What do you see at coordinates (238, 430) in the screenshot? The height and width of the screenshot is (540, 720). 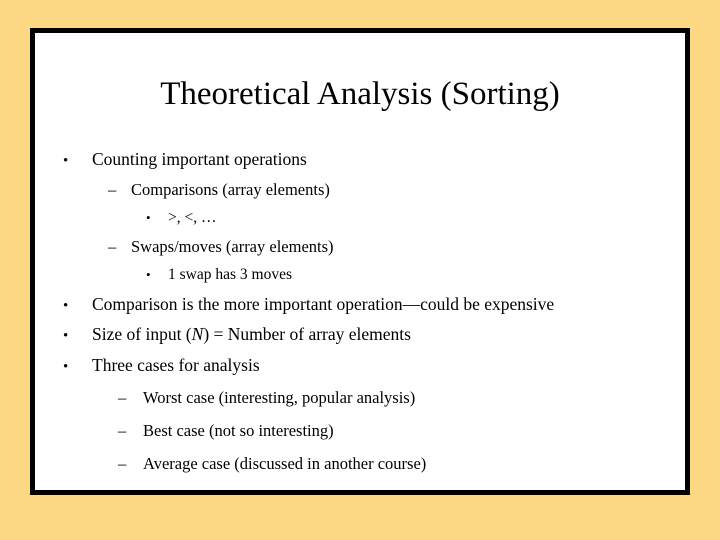 I see `bullet-label: Best case (not so interesting)` at bounding box center [238, 430].